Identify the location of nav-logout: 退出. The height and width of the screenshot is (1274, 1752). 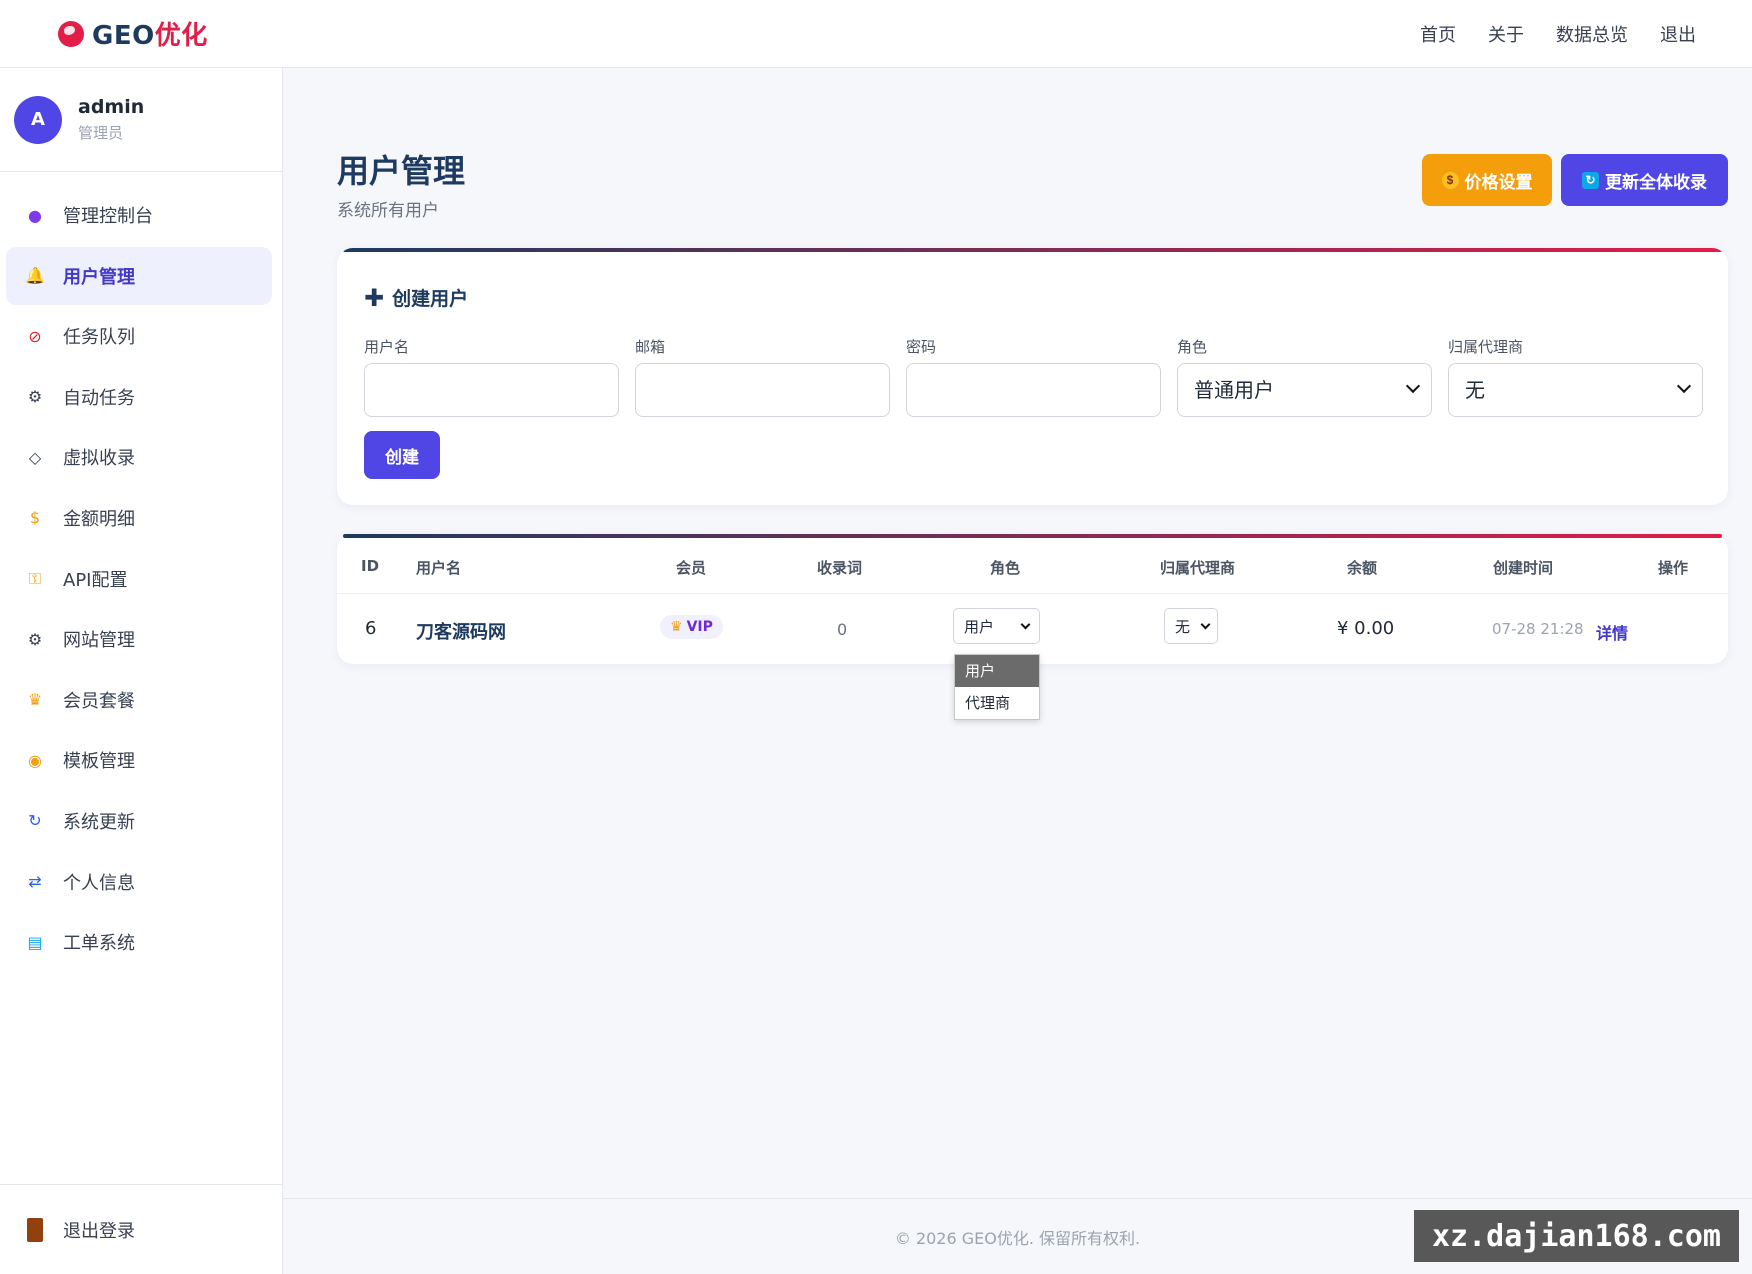
(1678, 34).